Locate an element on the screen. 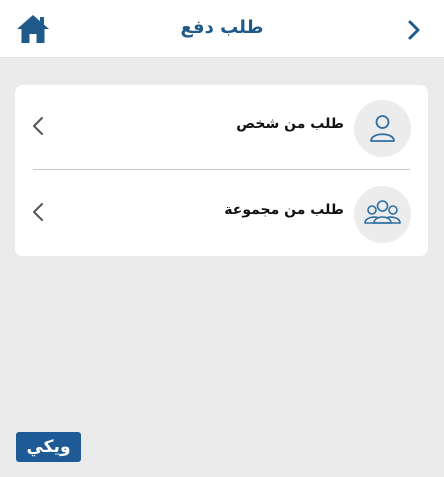  chevron-right-icon is located at coordinates (414, 30).